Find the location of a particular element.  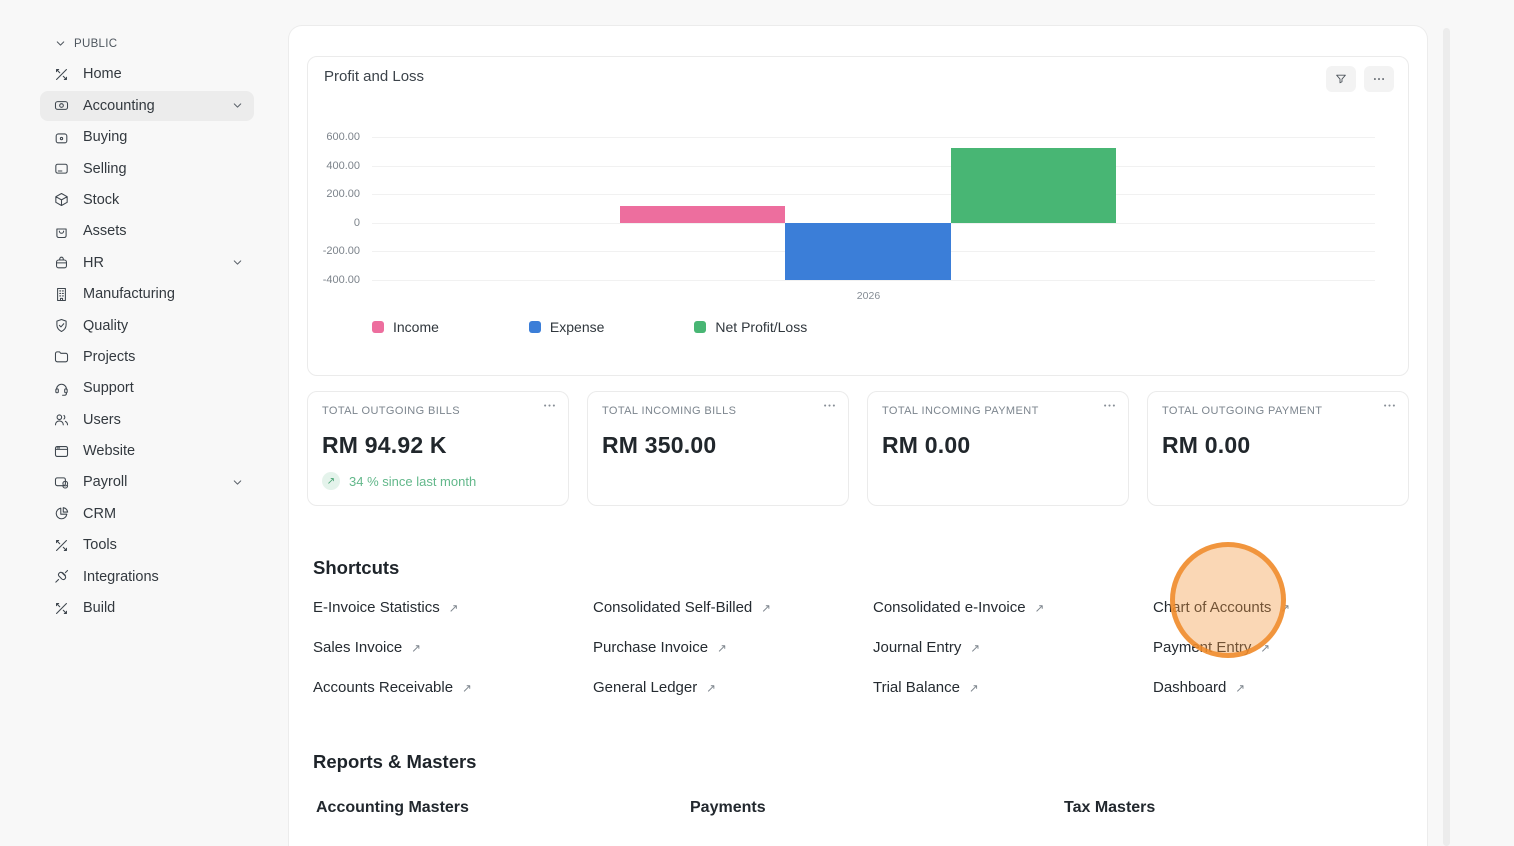

home-icon is located at coordinates (61, 74).